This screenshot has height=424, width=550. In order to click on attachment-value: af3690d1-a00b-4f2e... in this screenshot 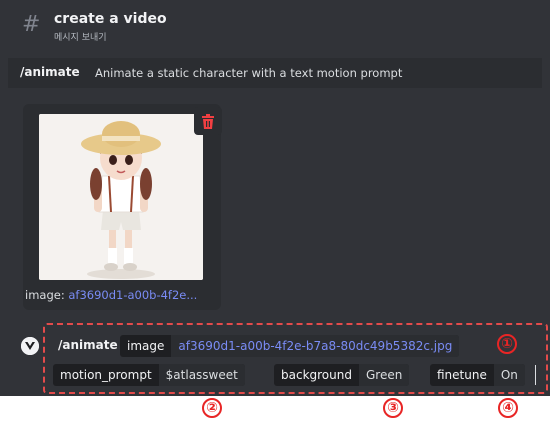, I will do `click(133, 295)`.